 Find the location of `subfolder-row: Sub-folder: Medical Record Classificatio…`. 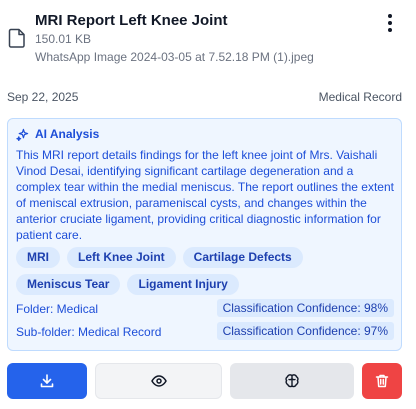

subfolder-row: Sub-folder: Medical Record Classificatio… is located at coordinates (205, 332).